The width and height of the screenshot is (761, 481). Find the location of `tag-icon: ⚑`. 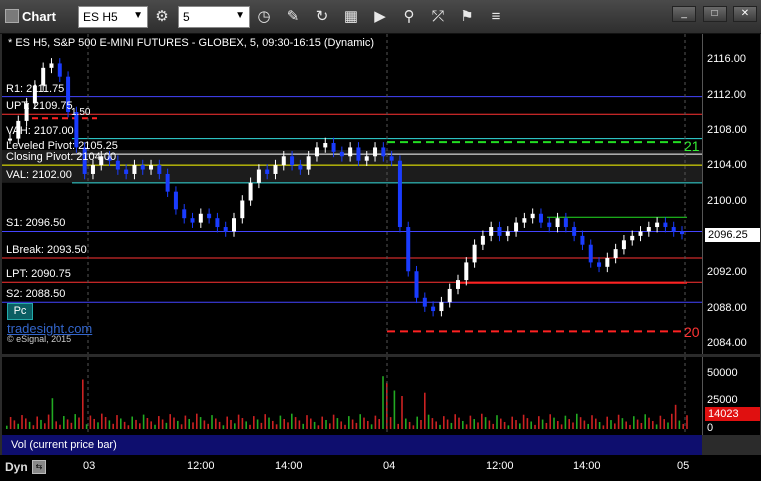

tag-icon: ⚑ is located at coordinates (467, 17).